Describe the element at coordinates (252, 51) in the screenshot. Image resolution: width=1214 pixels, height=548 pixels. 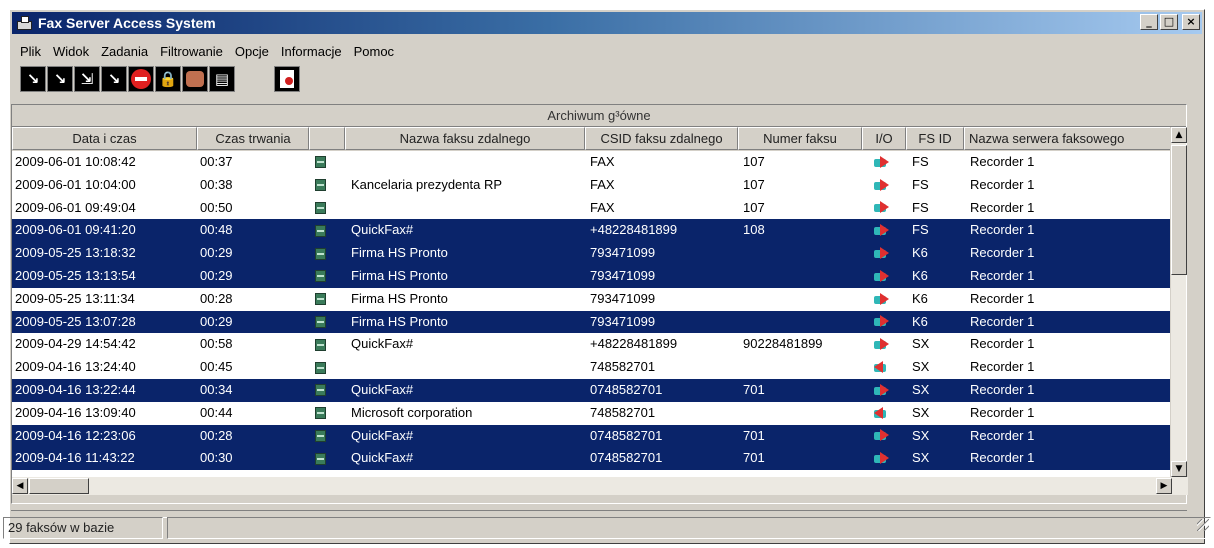
I see `menu-opcje: Opcje` at that location.